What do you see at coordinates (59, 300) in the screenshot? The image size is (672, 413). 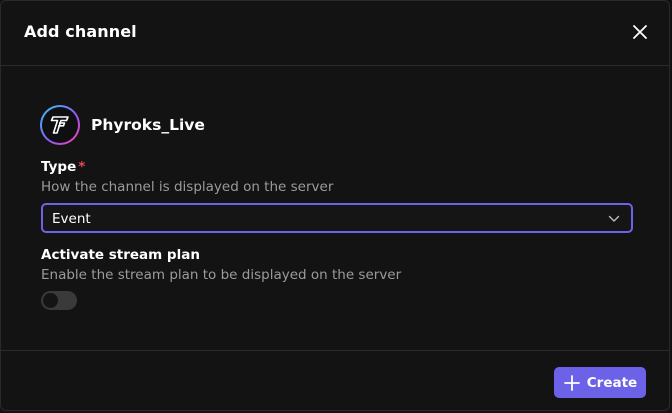 I see `stream-plan-toggle` at bounding box center [59, 300].